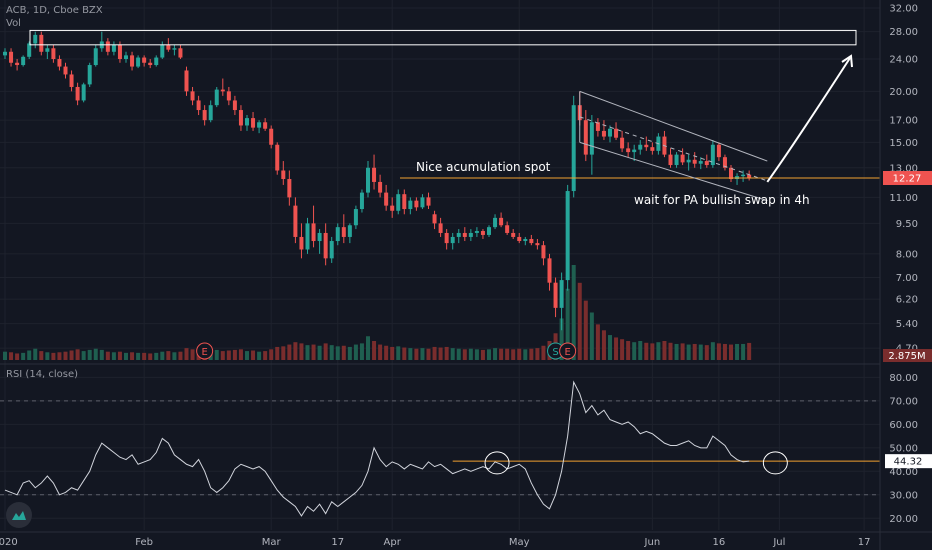 The width and height of the screenshot is (932, 550). I want to click on price-tick-label: 7.00, so click(907, 278).